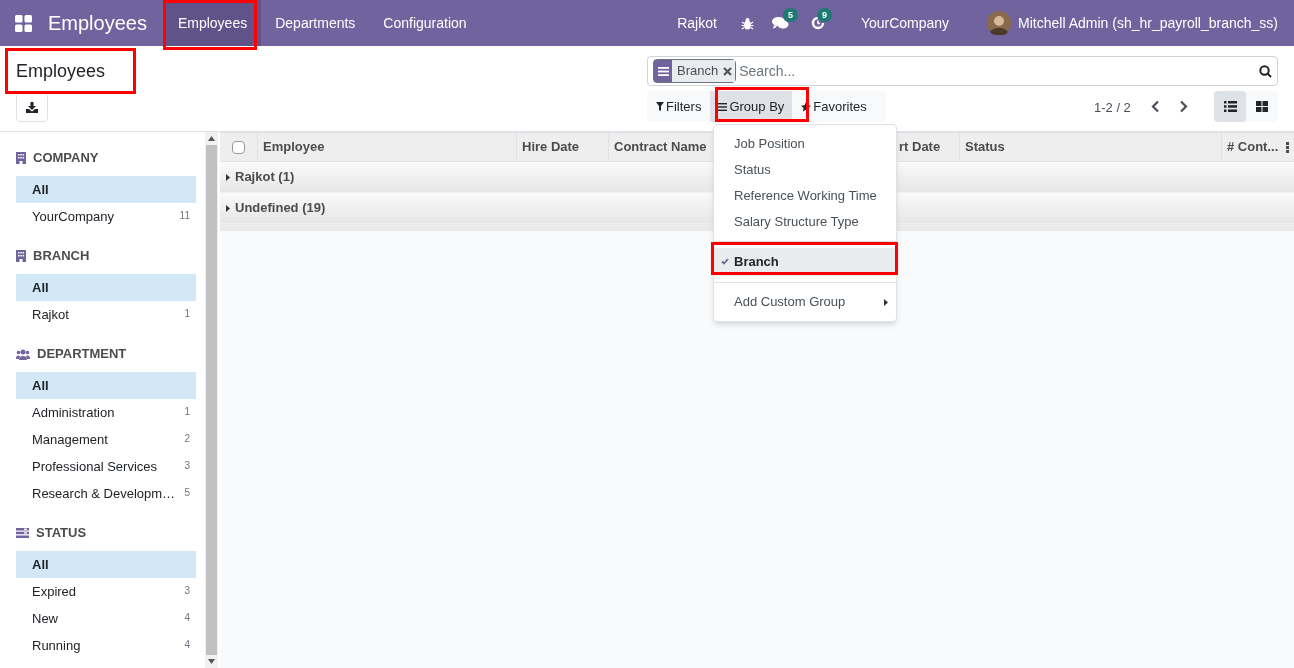 The image size is (1294, 668). Describe the element at coordinates (57, 645) in the screenshot. I see `filter-label: Running` at that location.